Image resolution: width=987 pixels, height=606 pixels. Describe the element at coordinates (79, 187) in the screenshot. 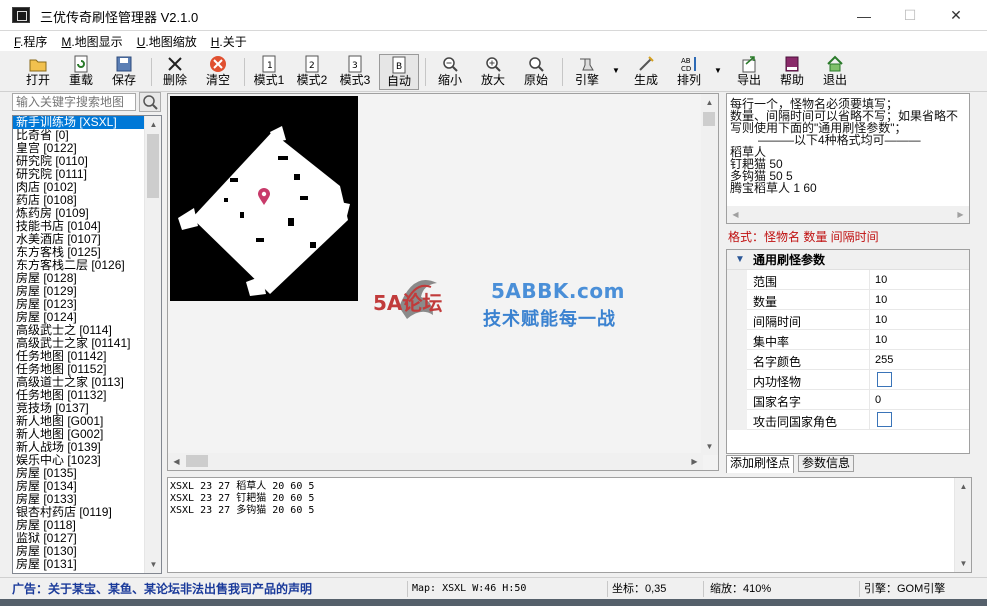

I see `map-list-item: 肉店 [0102]` at that location.